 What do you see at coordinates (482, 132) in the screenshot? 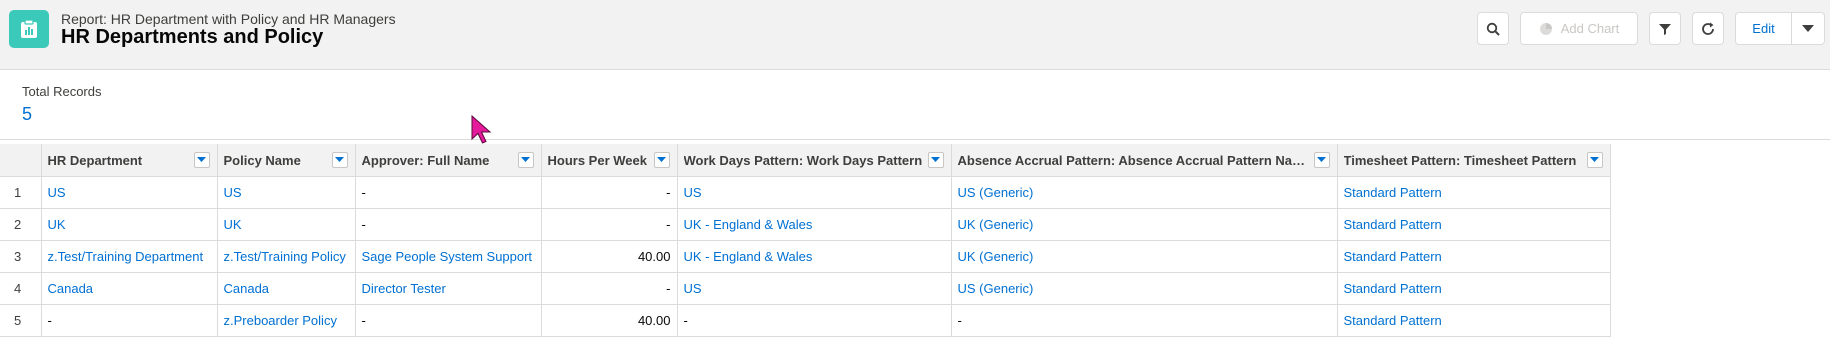
I see `mouse-cursor-icon` at bounding box center [482, 132].